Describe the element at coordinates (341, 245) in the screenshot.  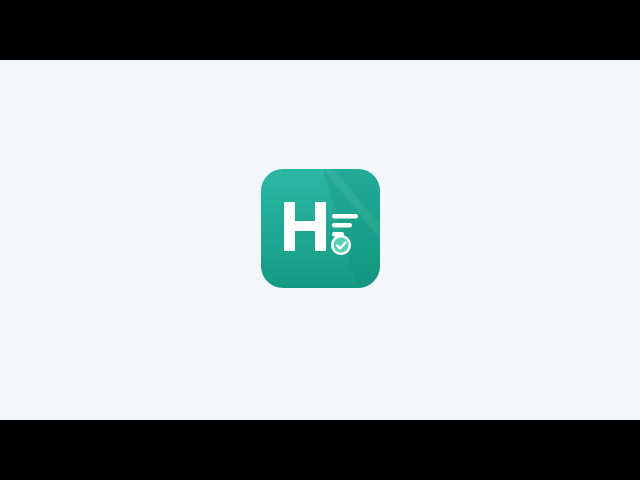
I see `check-badge-icon` at that location.